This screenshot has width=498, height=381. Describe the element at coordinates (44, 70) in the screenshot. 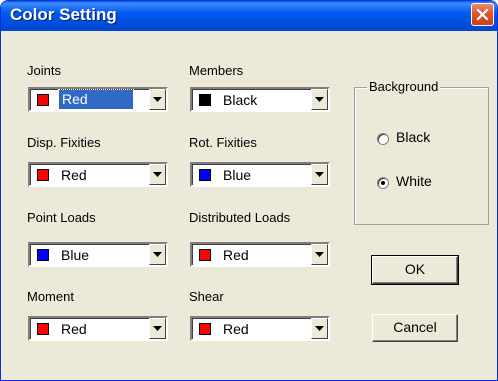

I see `joints-label: Joints` at that location.